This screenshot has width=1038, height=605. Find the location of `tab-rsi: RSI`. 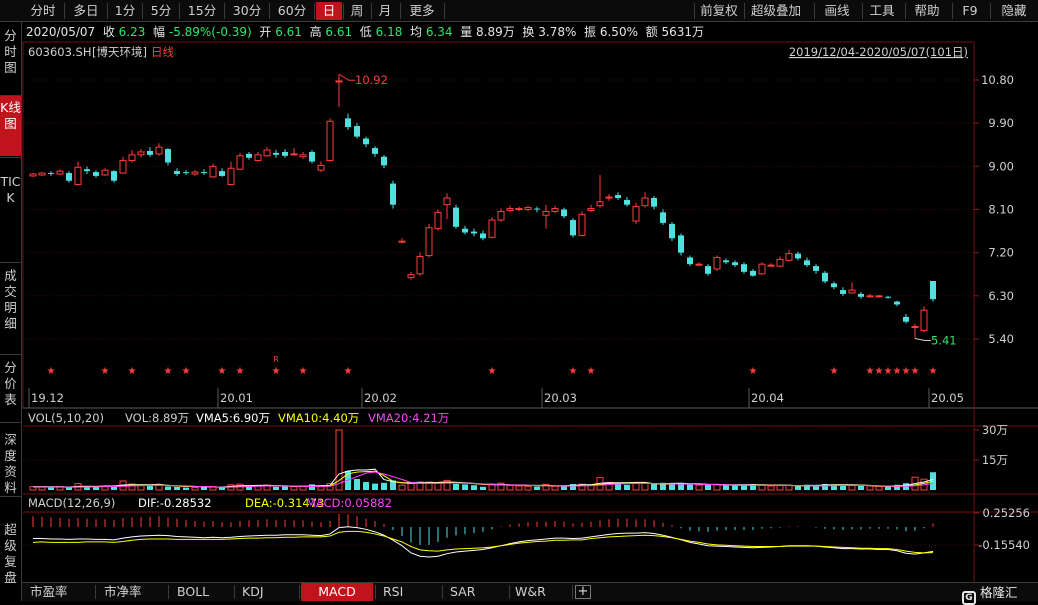

tab-rsi: RSI is located at coordinates (411, 592).